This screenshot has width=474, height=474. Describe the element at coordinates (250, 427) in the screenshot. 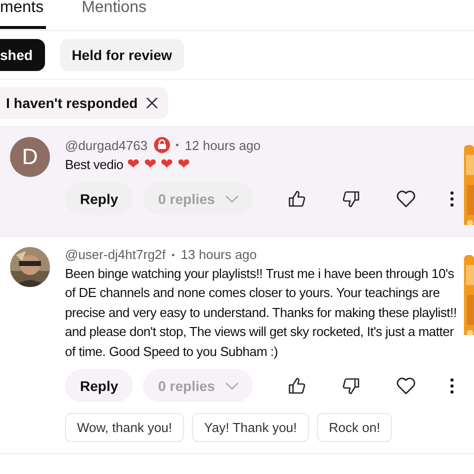

I see `suggested-reply-button: Yay! Thank you!` at that location.